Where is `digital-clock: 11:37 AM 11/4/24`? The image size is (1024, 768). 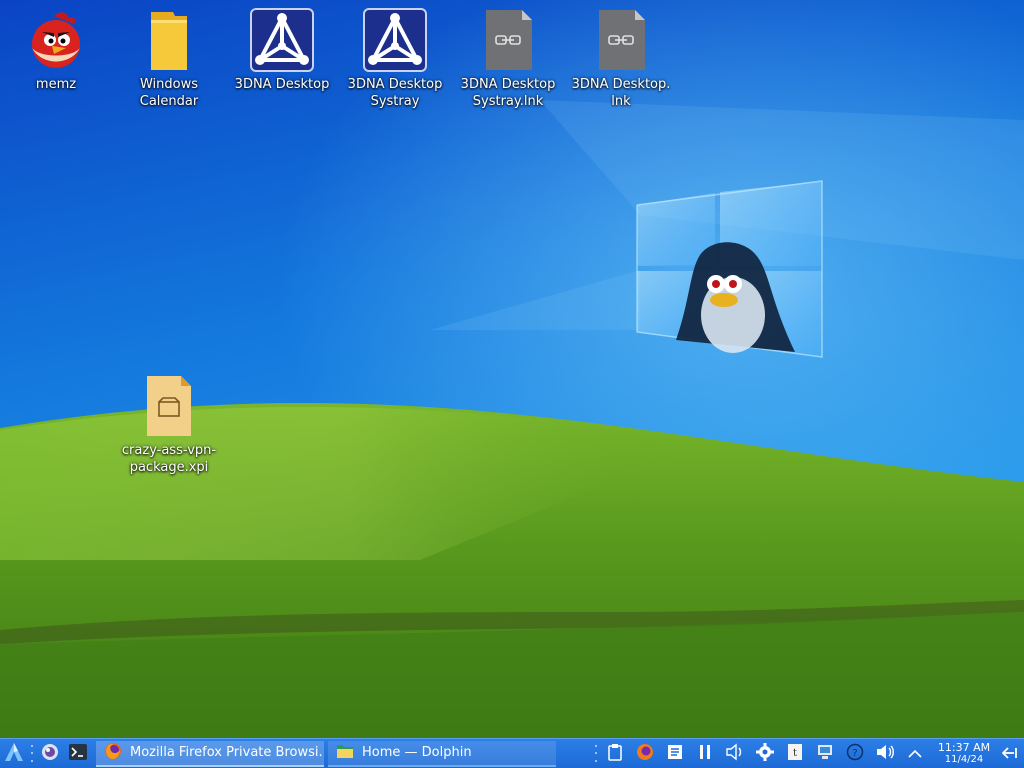
digital-clock: 11:37 AM 11/4/24 is located at coordinates (964, 753).